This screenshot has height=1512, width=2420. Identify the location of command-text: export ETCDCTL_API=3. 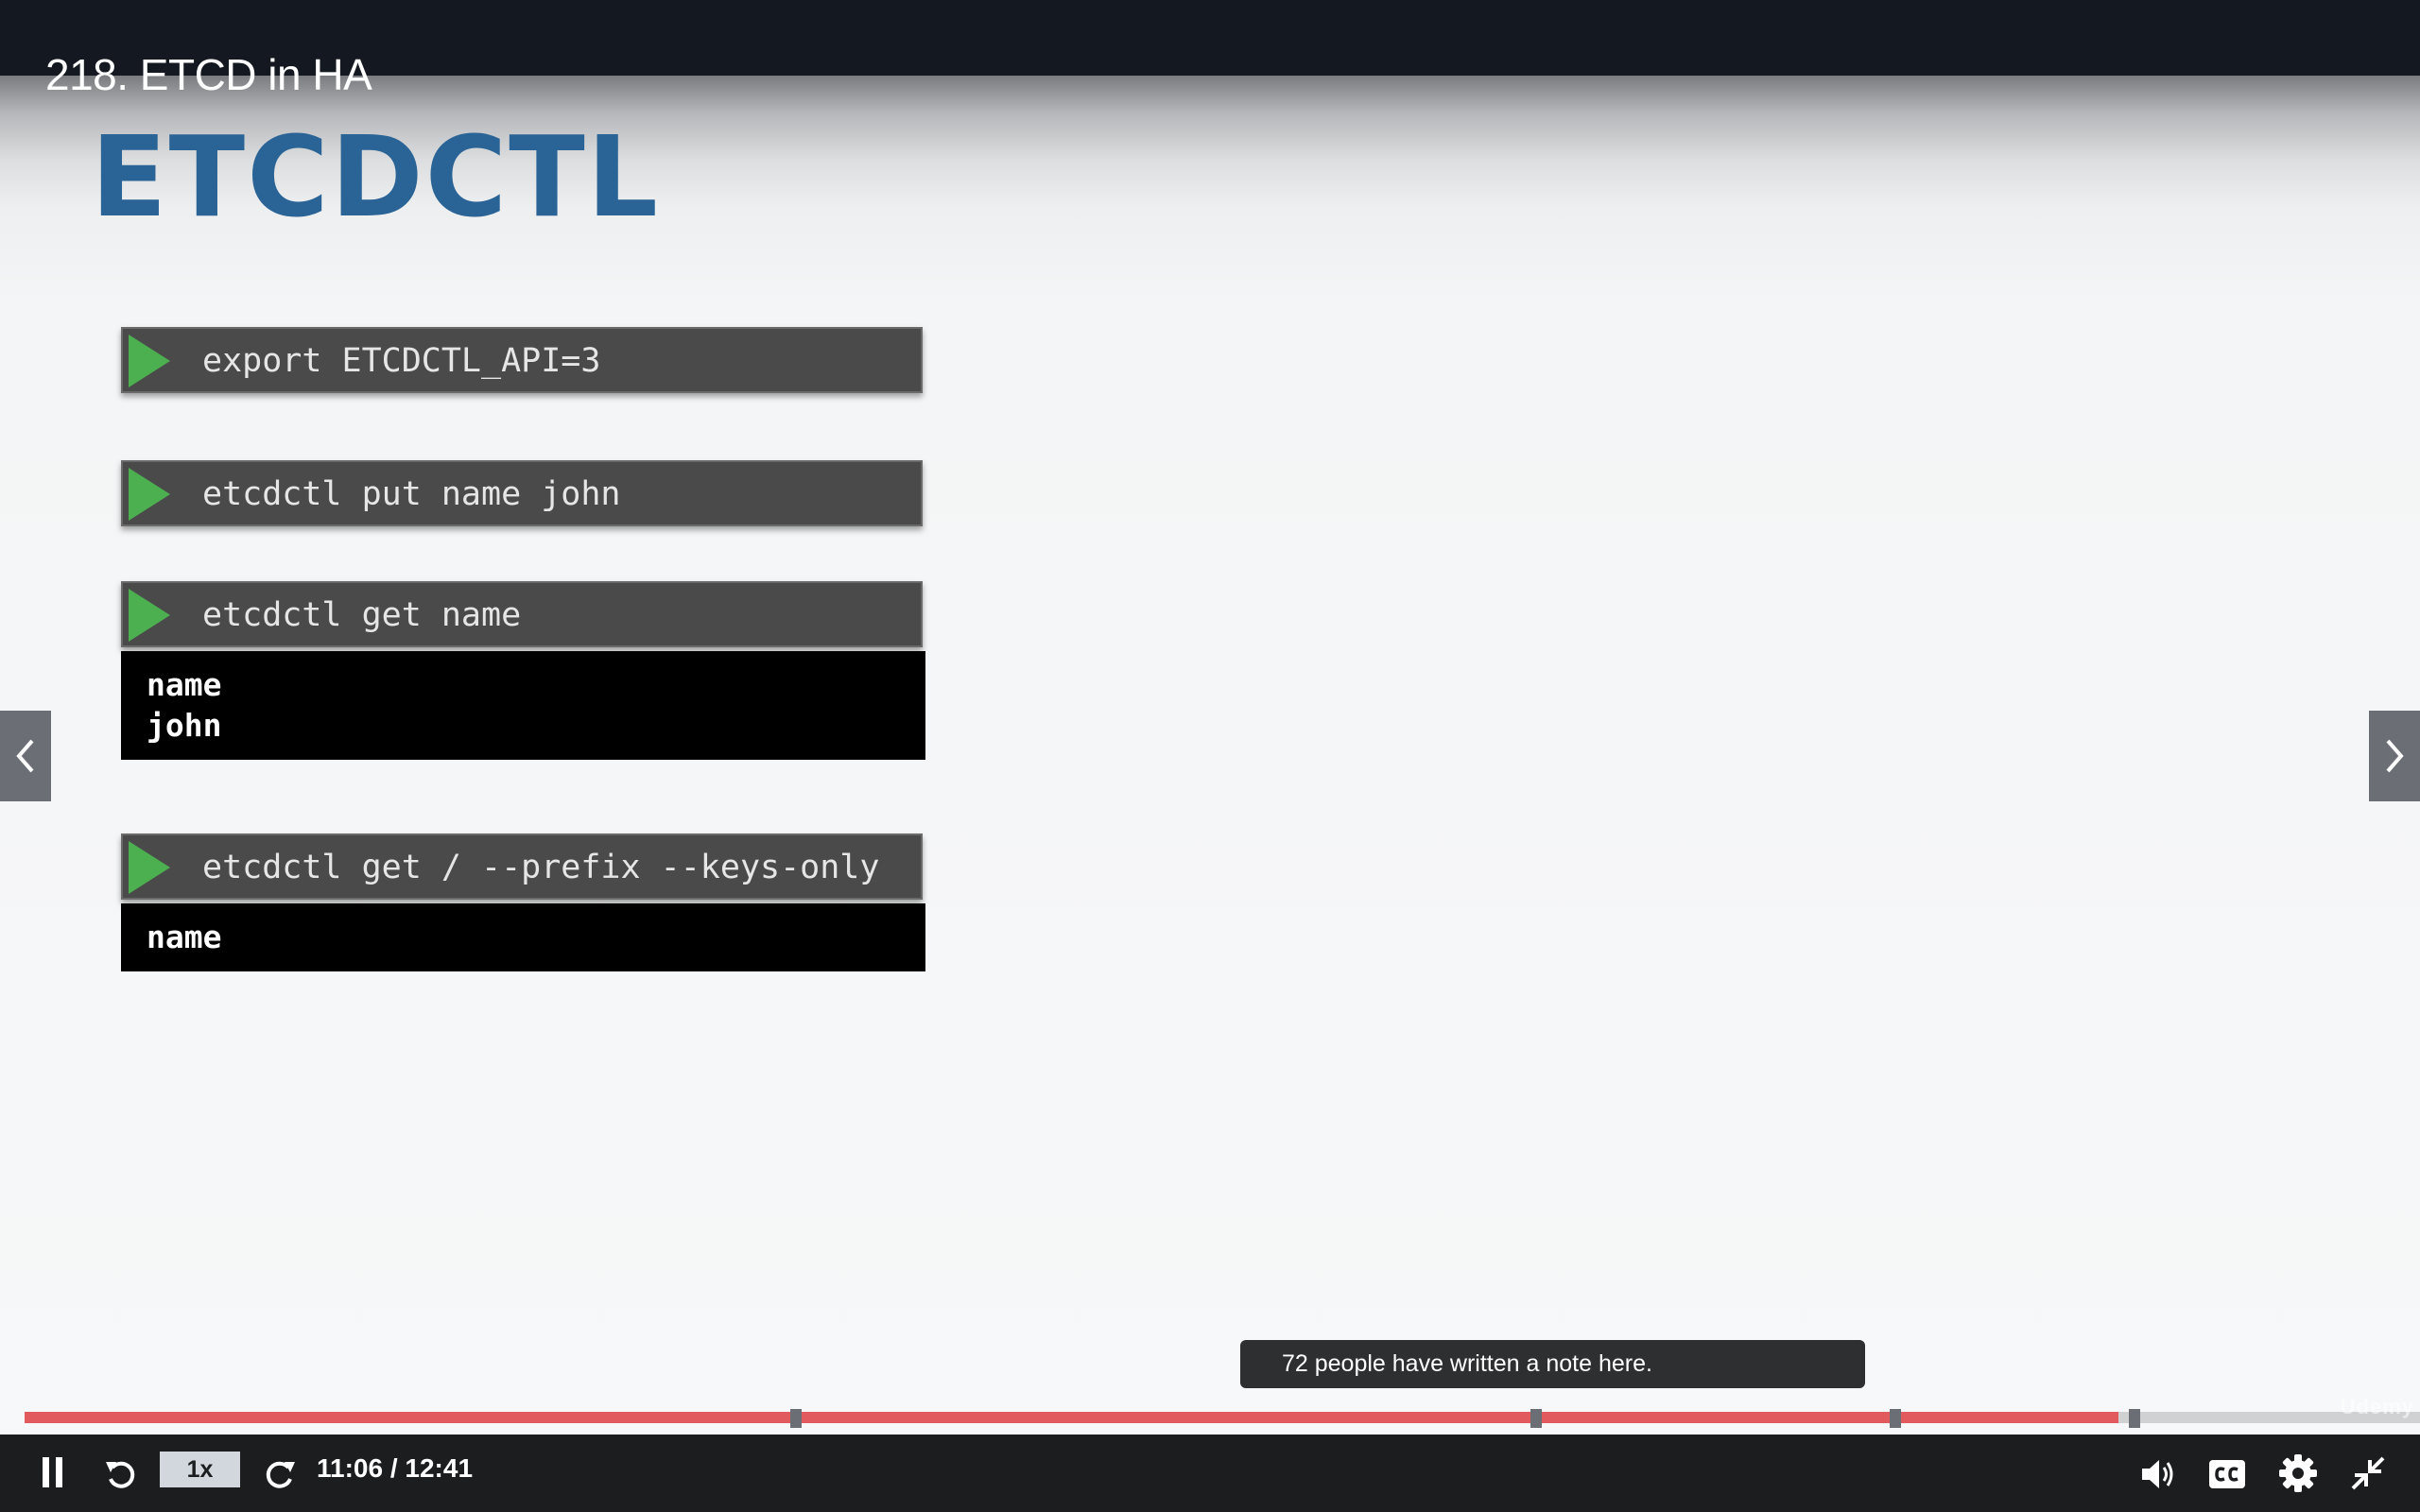
(401, 361).